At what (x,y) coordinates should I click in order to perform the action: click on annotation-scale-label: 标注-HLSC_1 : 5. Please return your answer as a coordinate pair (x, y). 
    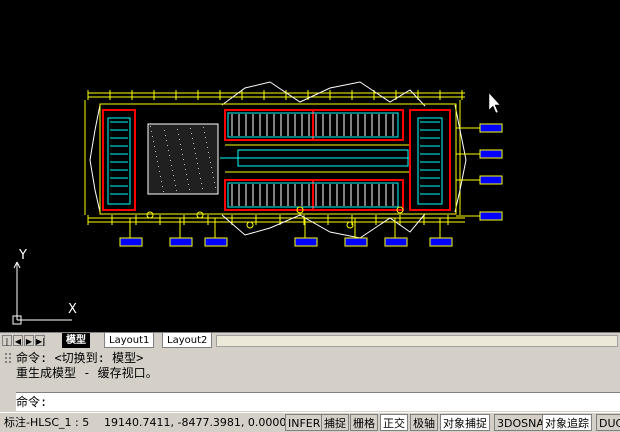
    Looking at the image, I should click on (46, 422).